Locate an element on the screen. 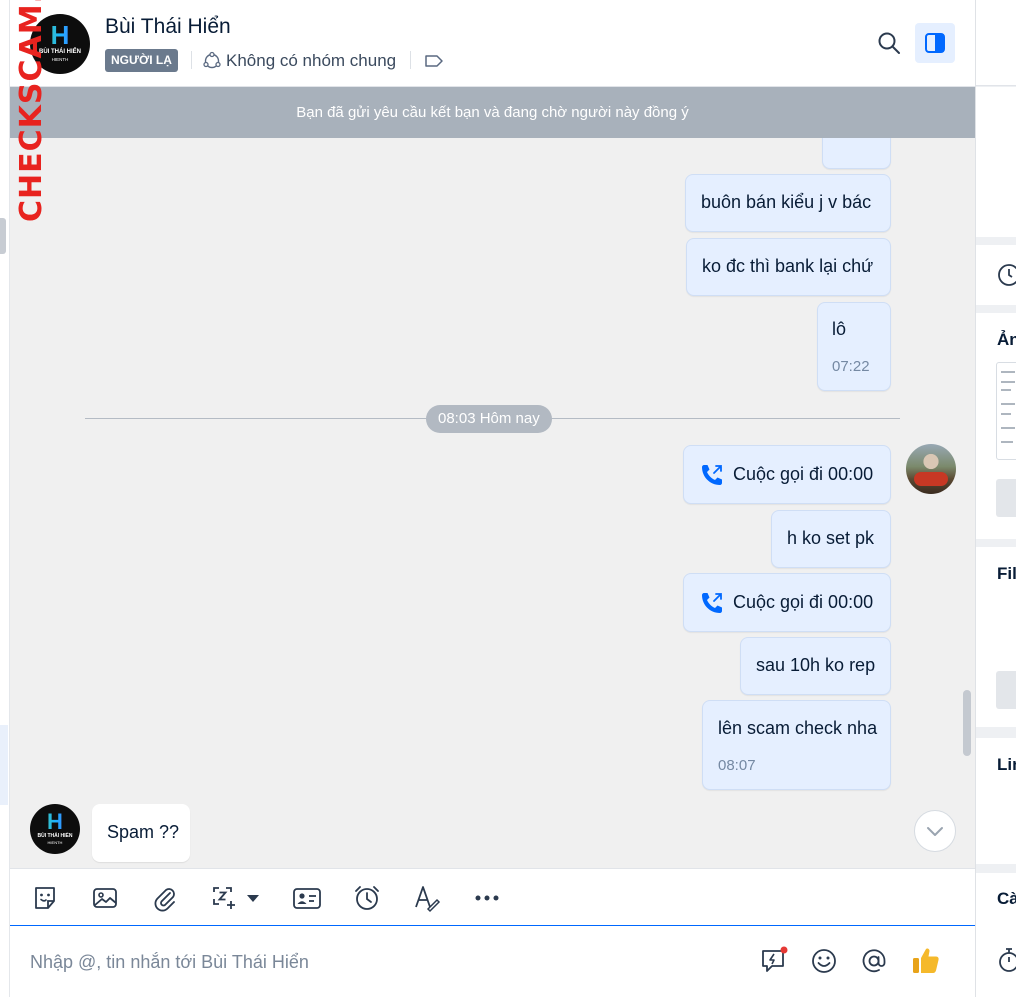 The height and width of the screenshot is (997, 1016). attach-file-button is located at coordinates (165, 898).